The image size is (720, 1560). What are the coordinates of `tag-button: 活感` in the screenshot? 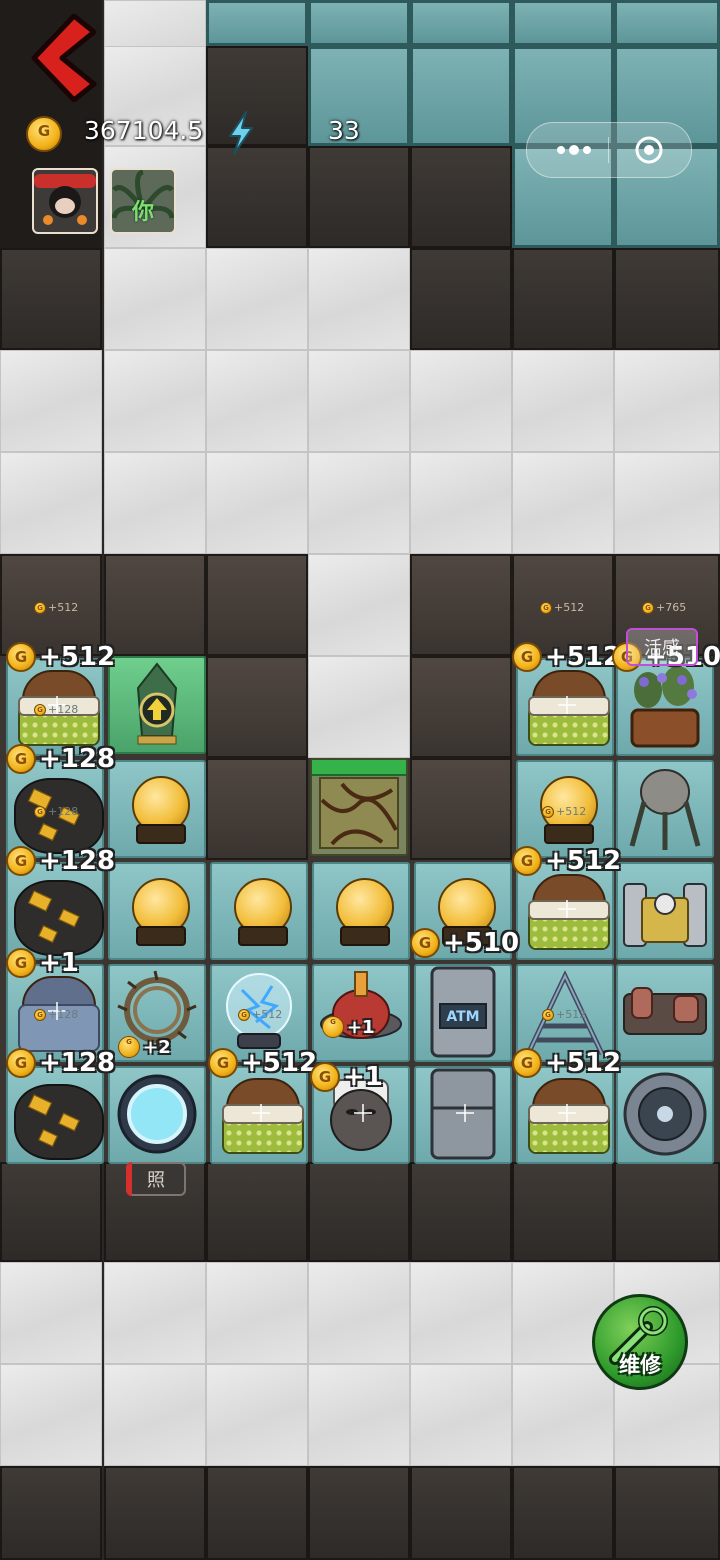 It's located at (662, 647).